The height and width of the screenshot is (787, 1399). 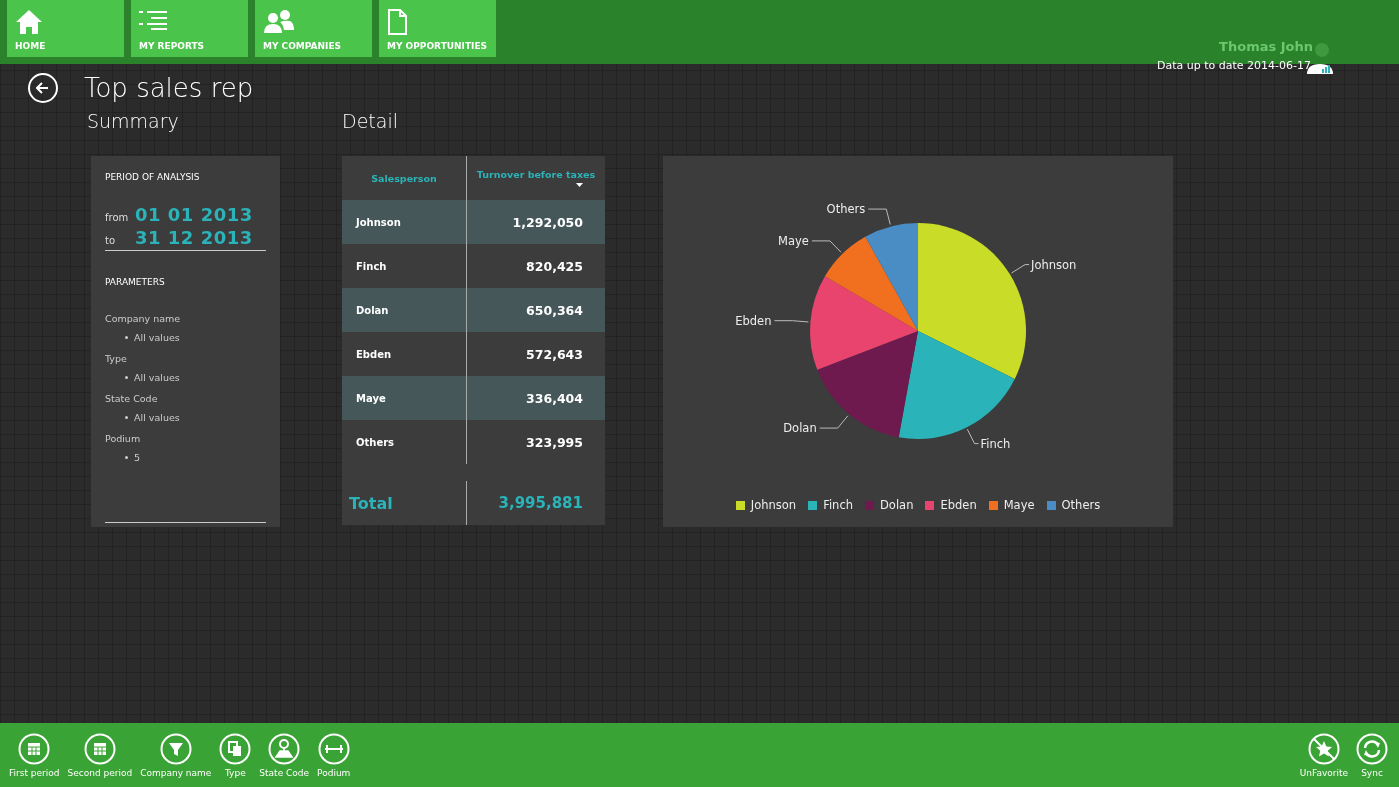 What do you see at coordinates (371, 503) in the screenshot?
I see `total-label: Total` at bounding box center [371, 503].